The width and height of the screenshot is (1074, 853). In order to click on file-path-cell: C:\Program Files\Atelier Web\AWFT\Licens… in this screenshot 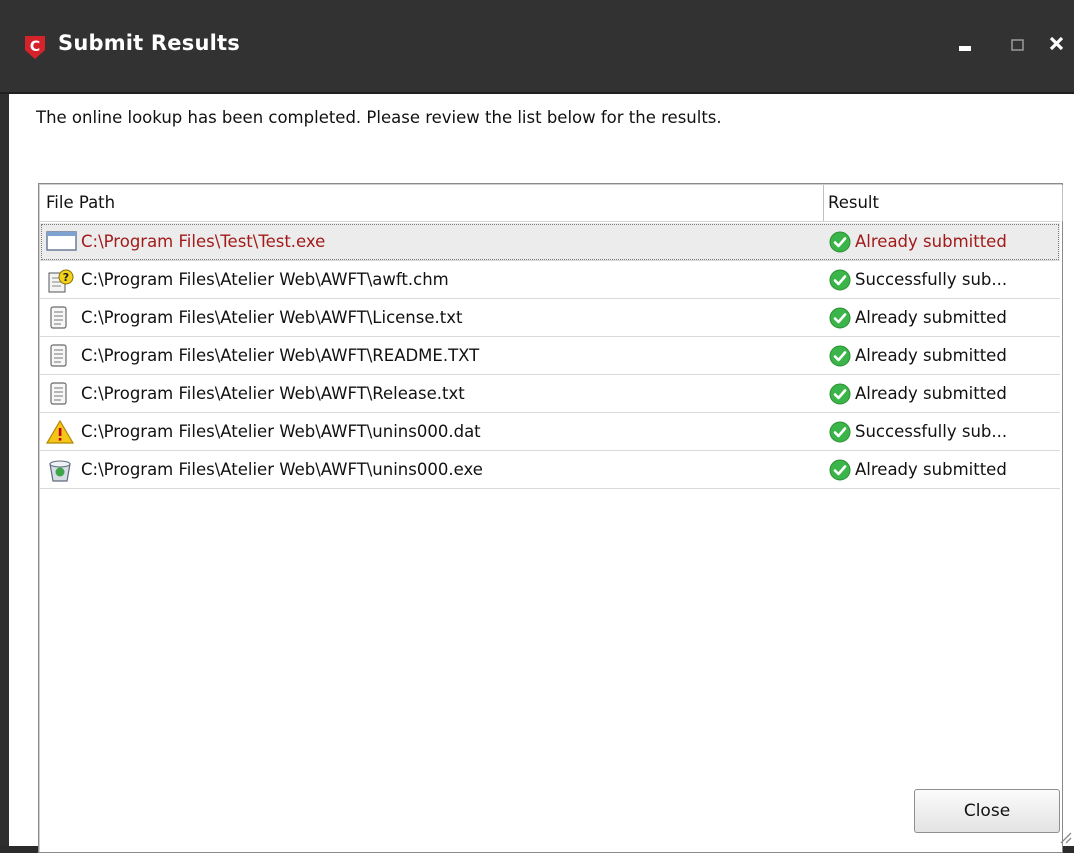, I will do `click(272, 317)`.